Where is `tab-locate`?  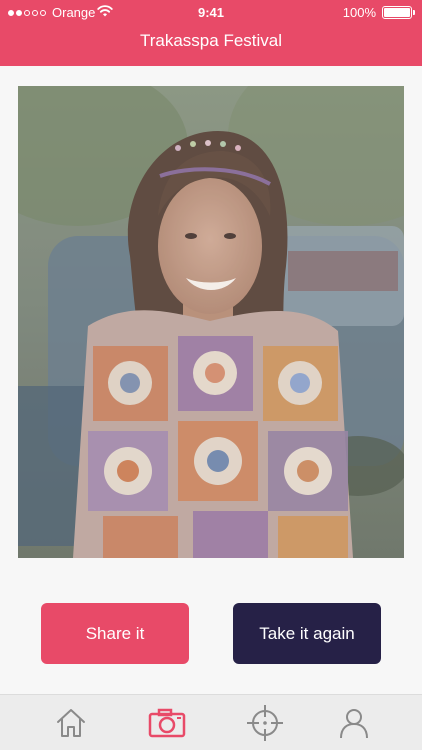 tab-locate is located at coordinates (265, 723).